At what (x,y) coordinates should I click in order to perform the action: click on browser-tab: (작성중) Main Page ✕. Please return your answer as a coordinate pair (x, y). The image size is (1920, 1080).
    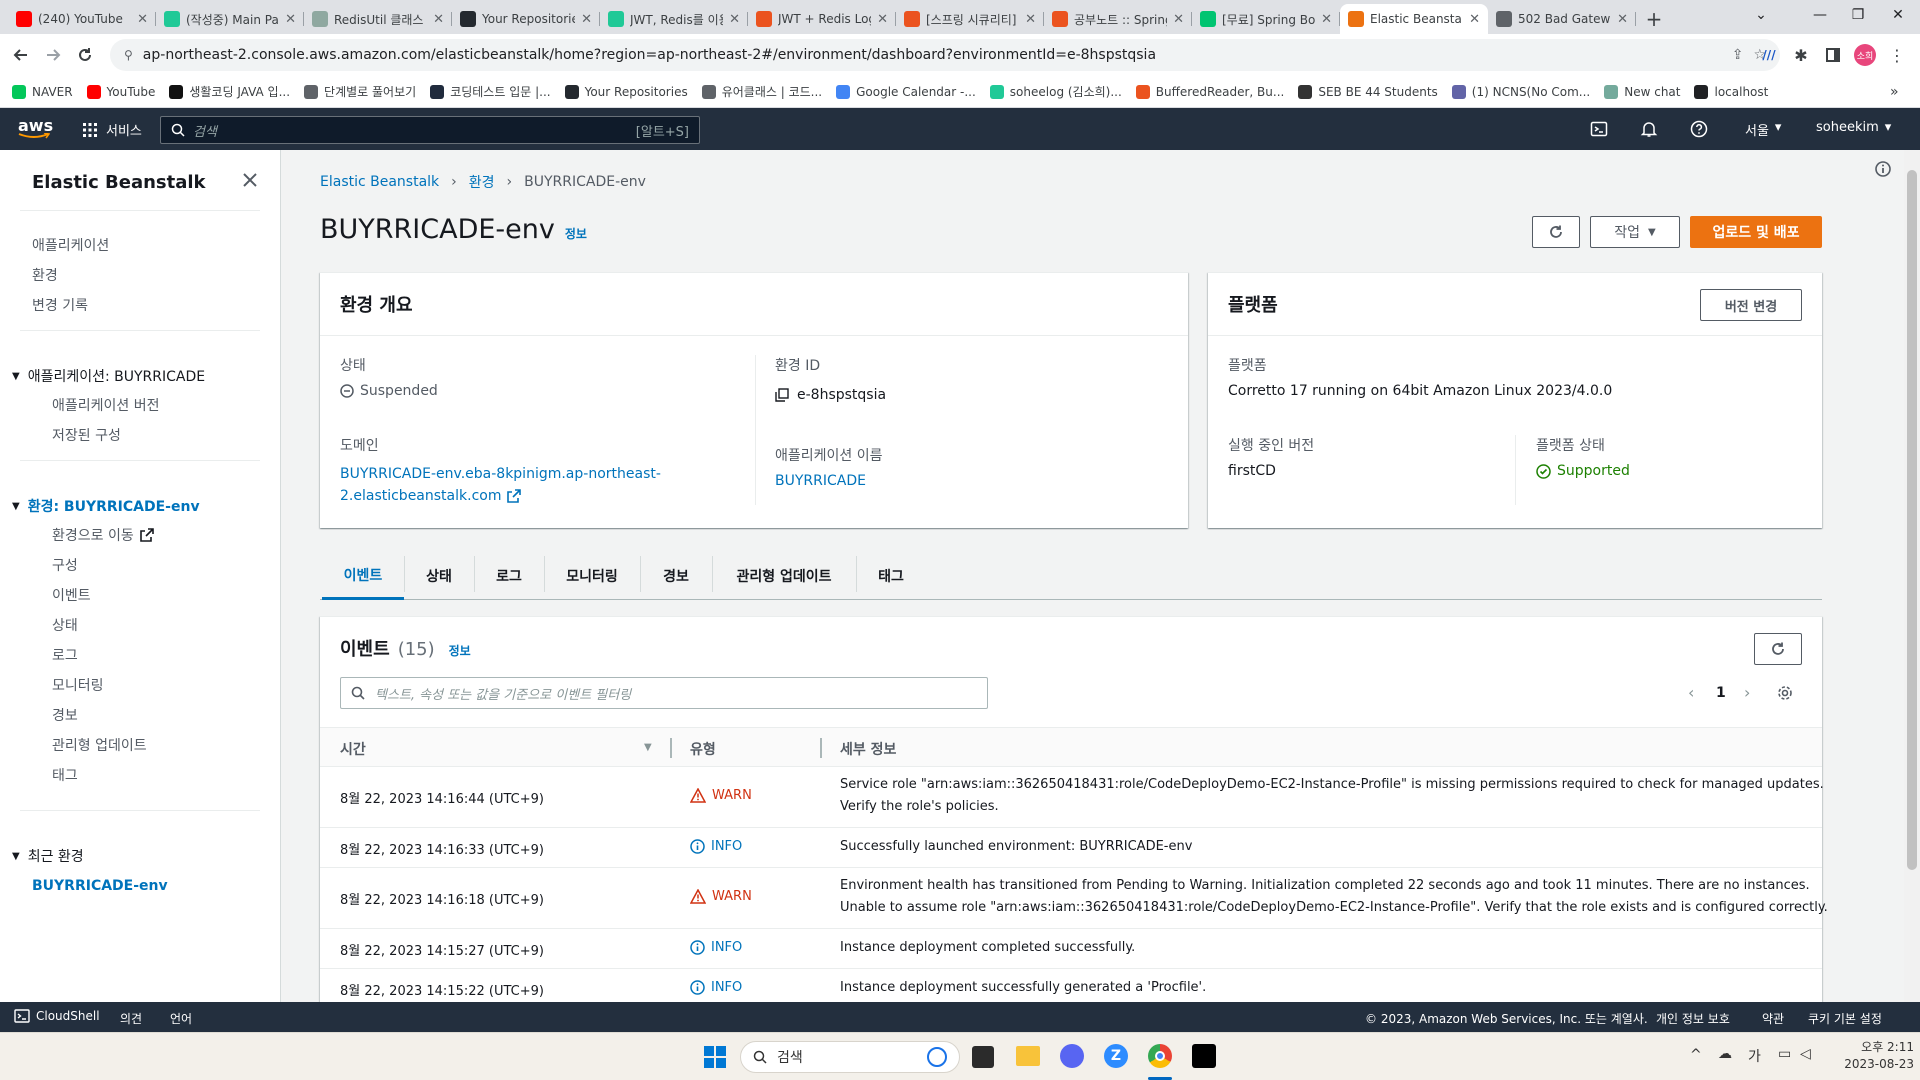
    Looking at the image, I should click on (230, 19).